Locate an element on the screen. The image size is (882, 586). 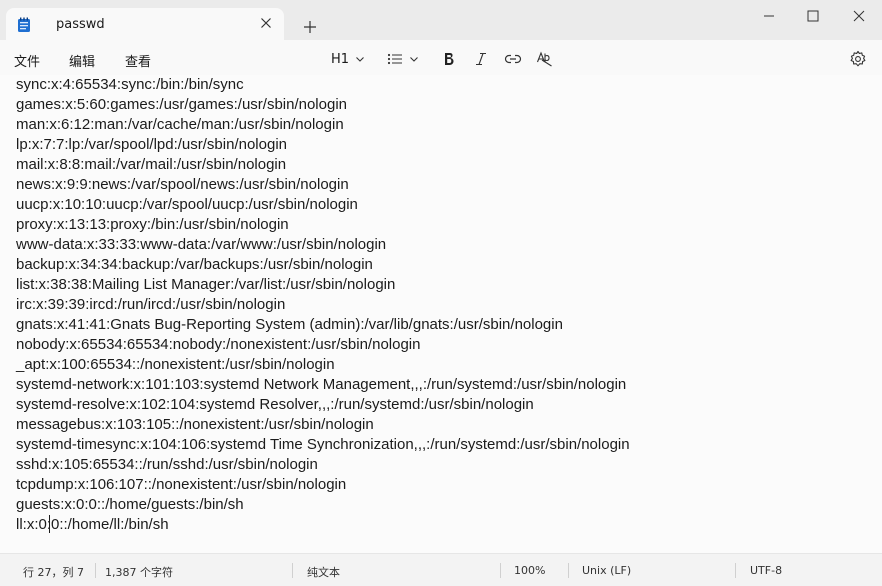
text-line: ll:x:0:0::/home/ll:/bin/sh is located at coordinates (92, 524).